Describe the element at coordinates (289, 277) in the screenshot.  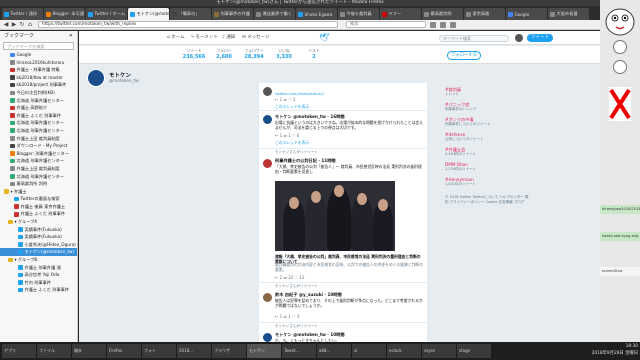
I see `tweet-actions: ↩ 2 ⇄ 32 ♡ 12` at that location.